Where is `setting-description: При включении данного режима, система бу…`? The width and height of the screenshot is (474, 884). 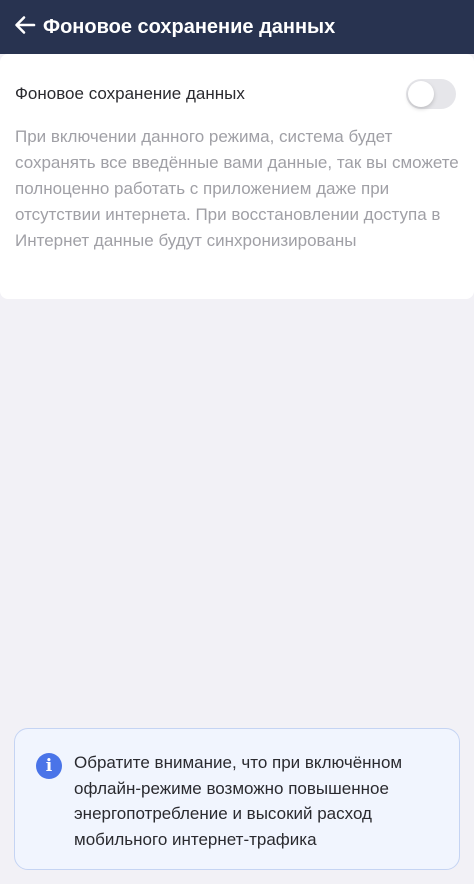 setting-description: При включении данного режима, система бу… is located at coordinates (237, 188).